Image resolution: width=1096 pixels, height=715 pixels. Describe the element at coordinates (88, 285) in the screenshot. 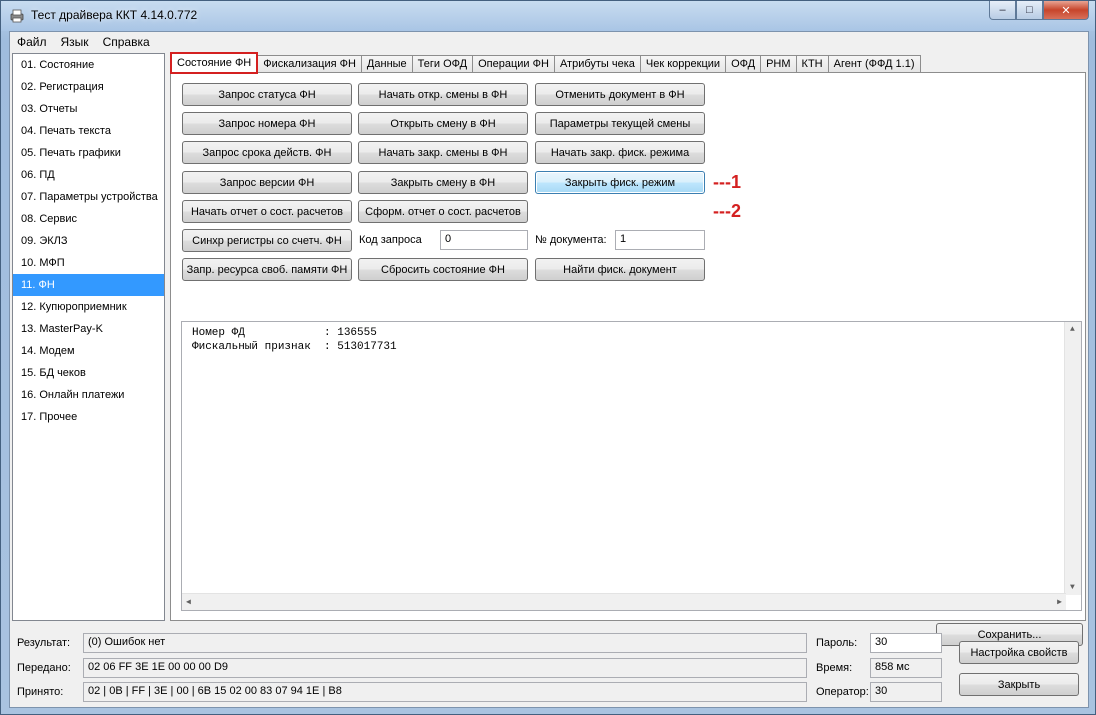

I see `sidebar-item-fn: 11. ФН` at that location.